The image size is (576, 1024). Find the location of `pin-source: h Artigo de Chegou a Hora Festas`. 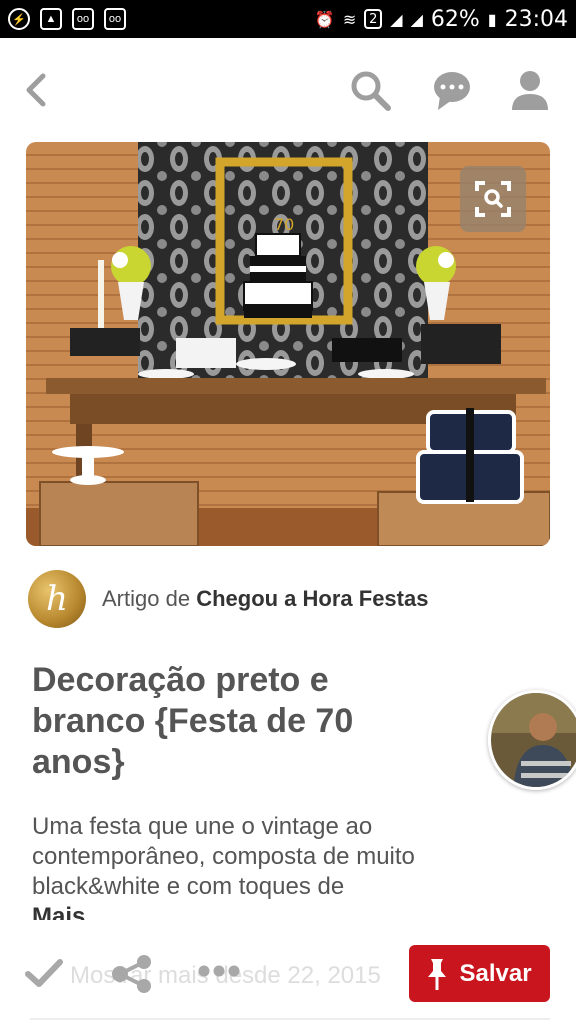

pin-source: h Artigo de Chegou a Hora Festas is located at coordinates (228, 599).